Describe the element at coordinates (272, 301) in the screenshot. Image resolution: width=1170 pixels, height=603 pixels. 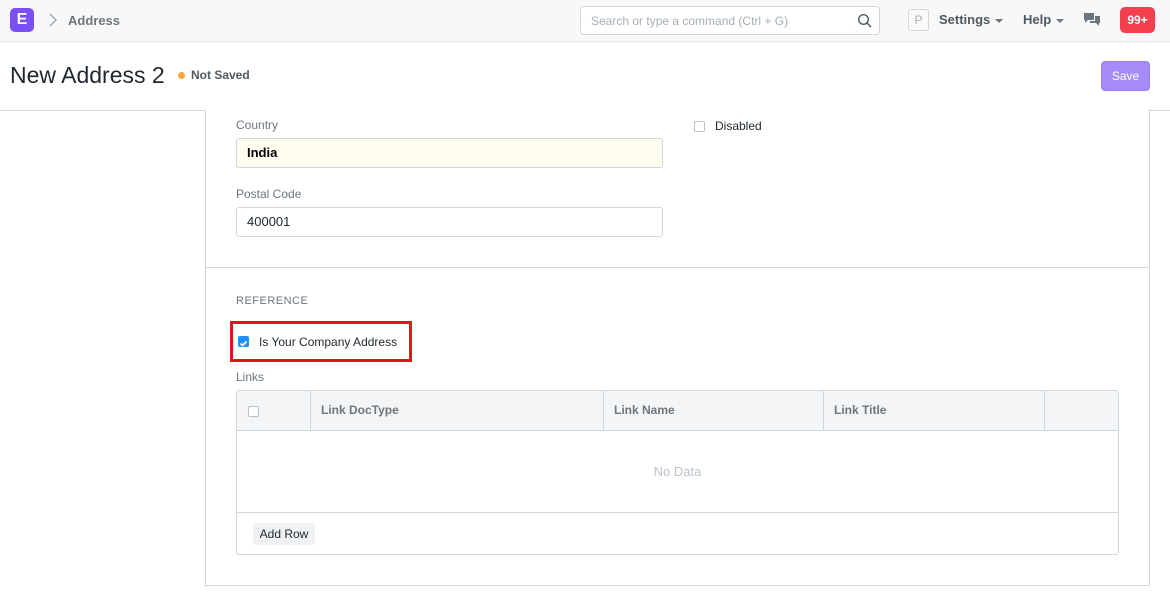
I see `reference-section-title: REFERENCE` at that location.